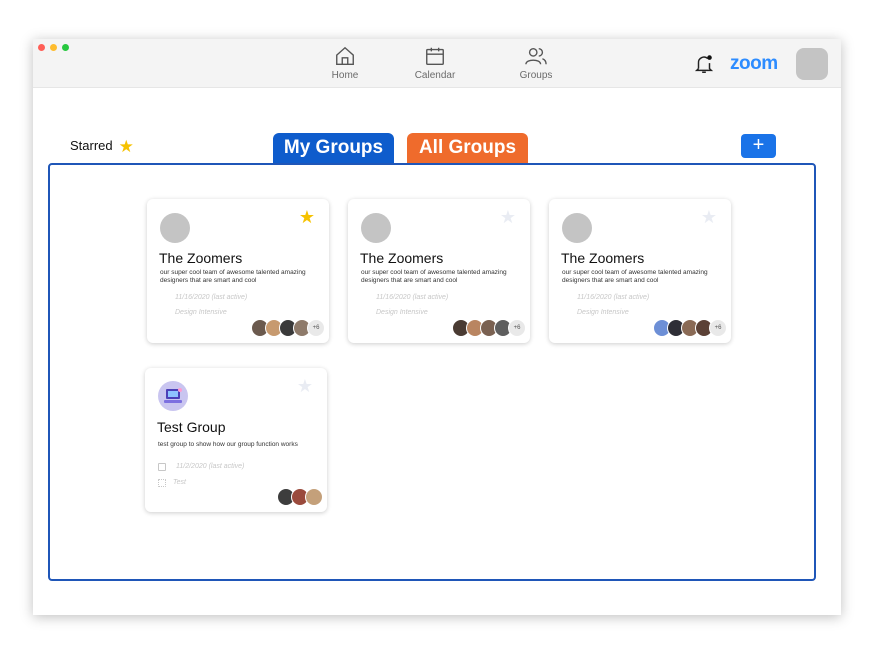  I want to click on calendar-icon, so click(435, 56).